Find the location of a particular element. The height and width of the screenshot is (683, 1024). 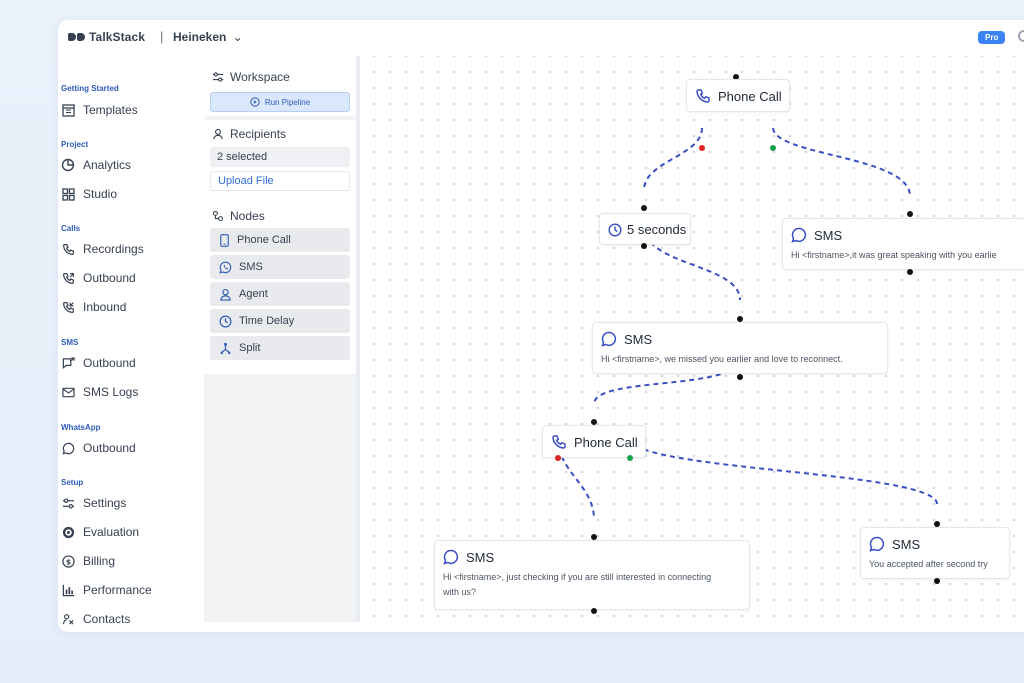

dollar-icon: $ is located at coordinates (68, 561).